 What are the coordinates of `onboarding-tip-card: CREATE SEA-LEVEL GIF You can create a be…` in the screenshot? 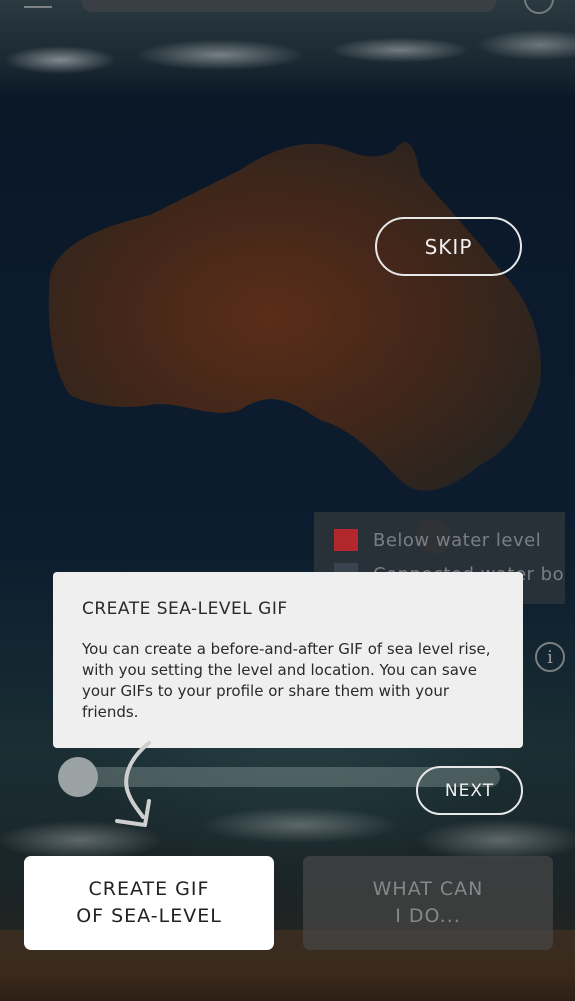 It's located at (288, 660).